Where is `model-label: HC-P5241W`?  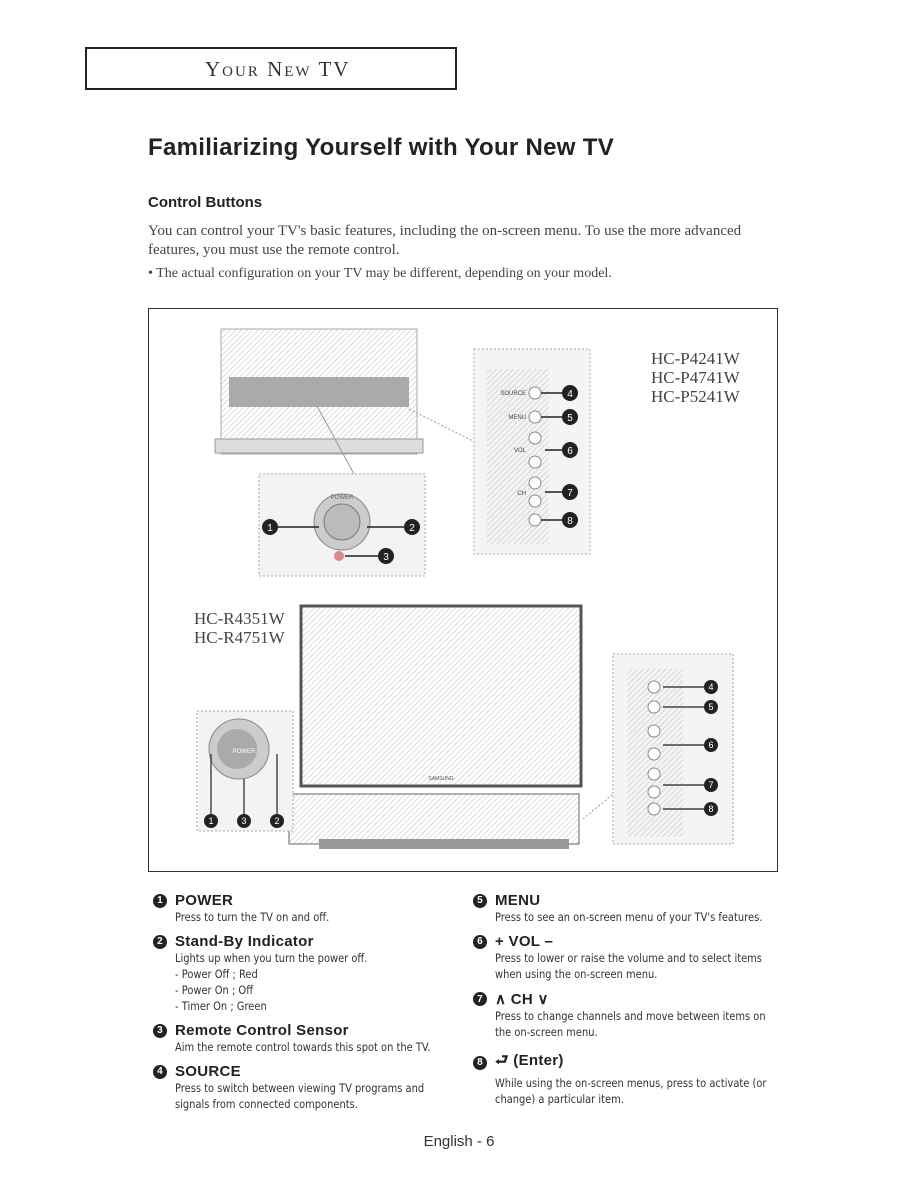
model-label: HC-P5241W is located at coordinates (695, 396).